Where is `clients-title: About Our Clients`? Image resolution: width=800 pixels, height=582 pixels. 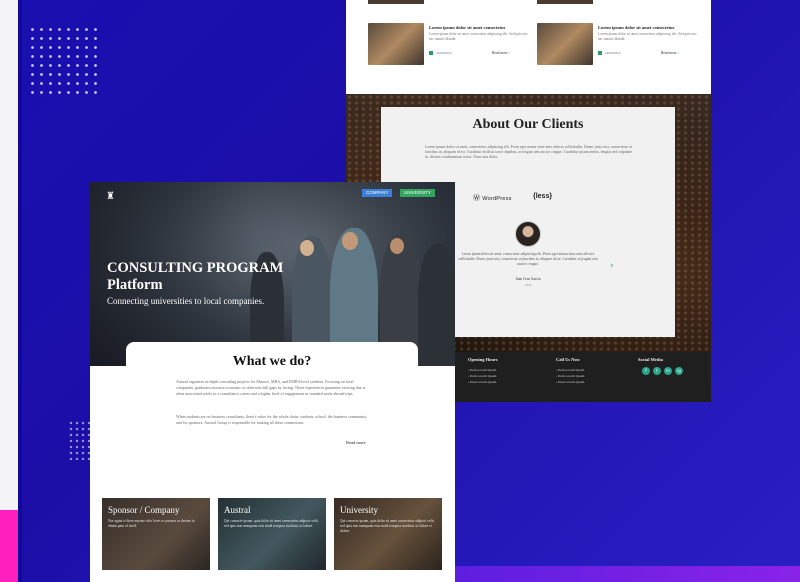 clients-title: About Our Clients is located at coordinates (528, 124).